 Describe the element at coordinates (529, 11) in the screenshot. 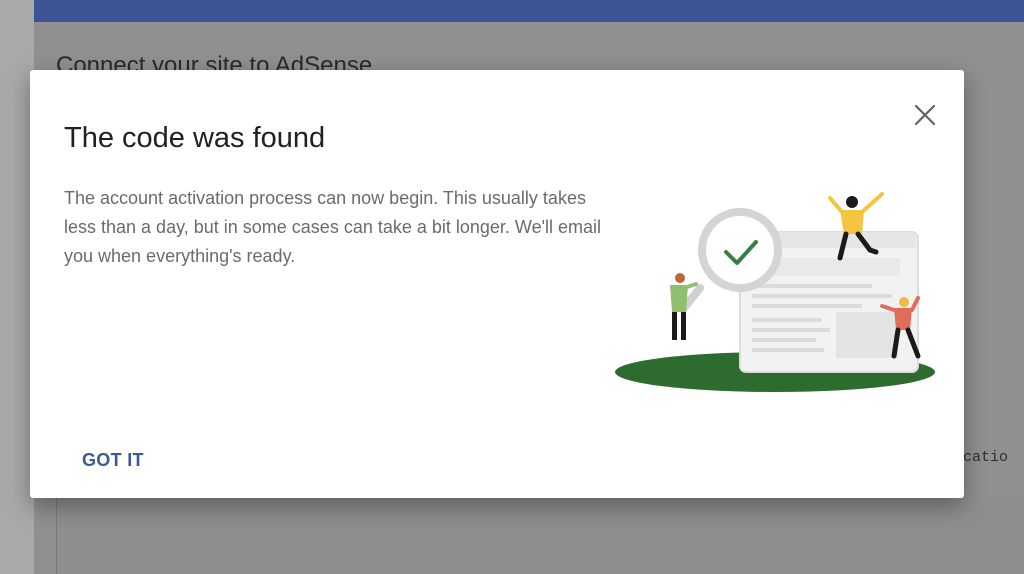

I see `background-header-bar` at that location.